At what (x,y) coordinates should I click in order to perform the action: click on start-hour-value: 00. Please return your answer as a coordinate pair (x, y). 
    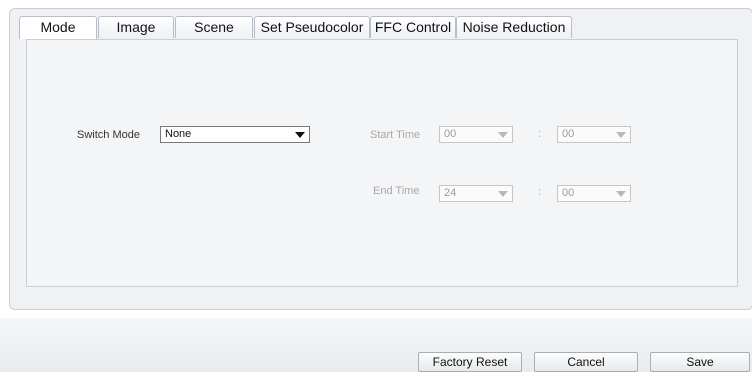
    Looking at the image, I should click on (450, 134).